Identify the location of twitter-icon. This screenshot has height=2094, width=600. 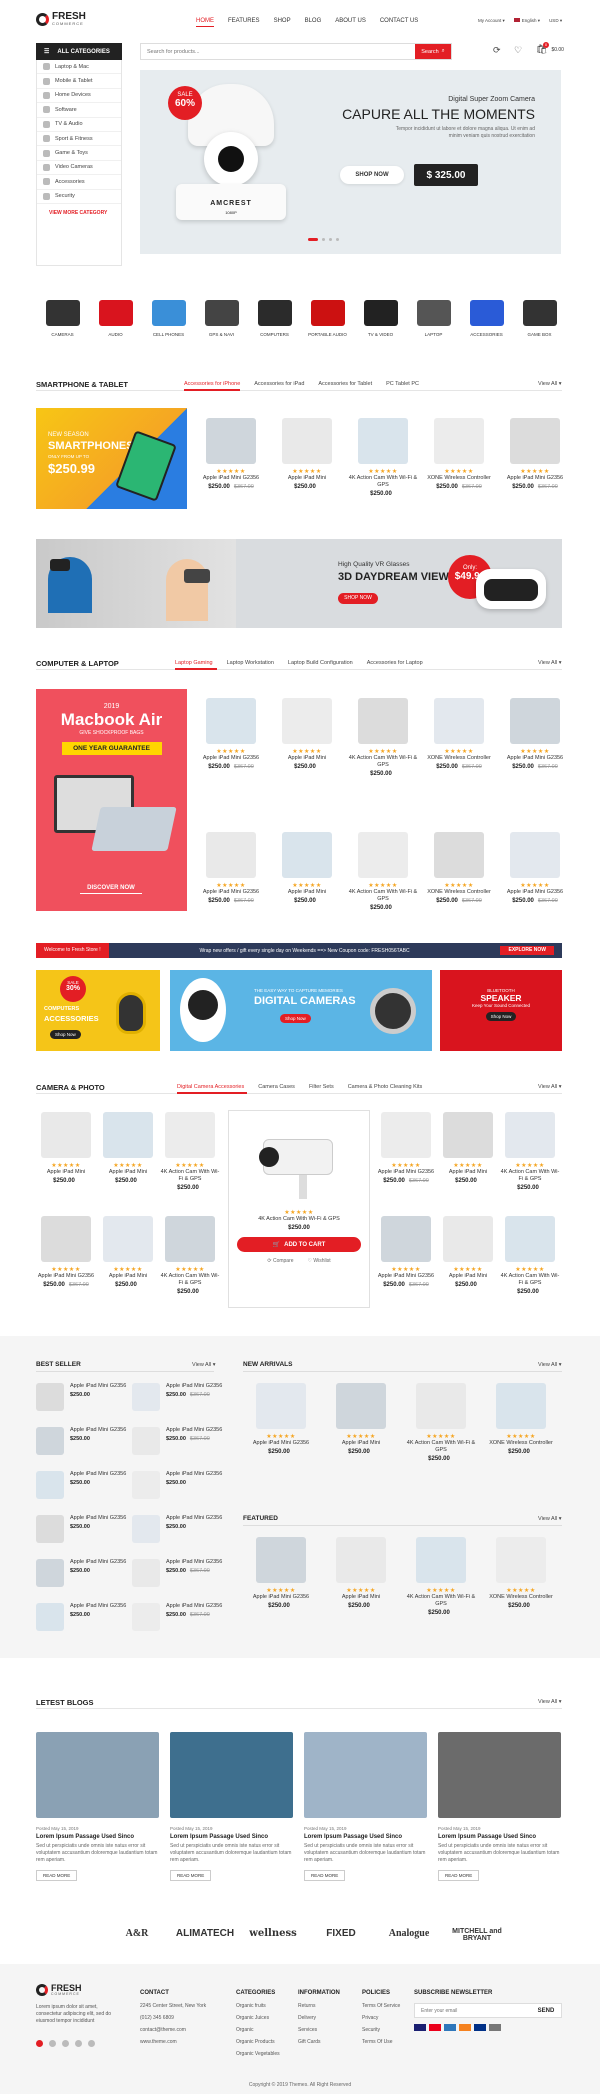
(52, 2043).